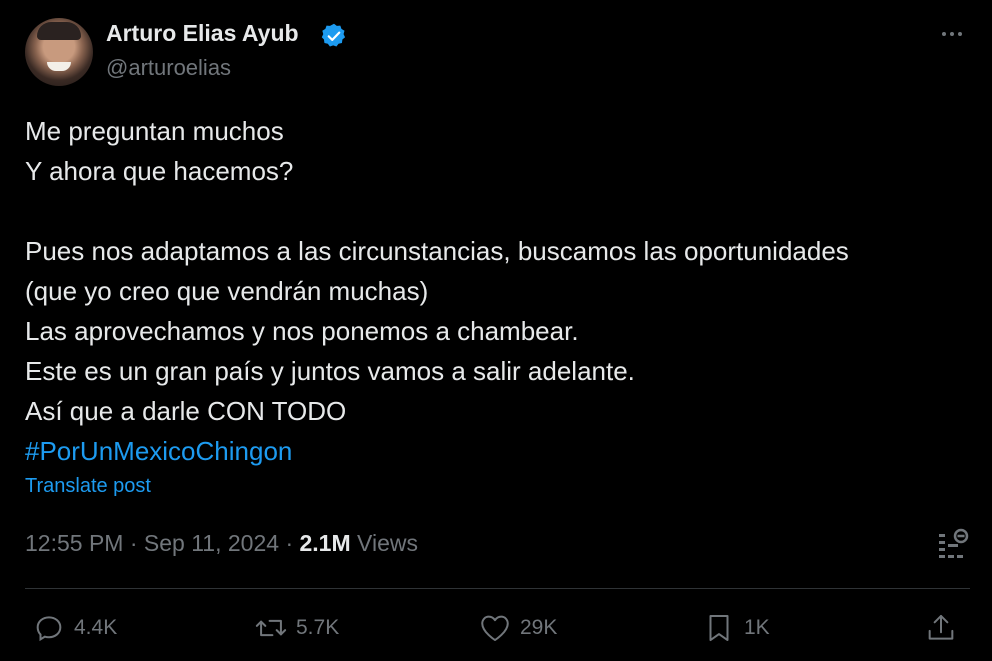 This screenshot has height=661, width=992. What do you see at coordinates (96, 627) in the screenshot?
I see `reply-count: 4.4K` at bounding box center [96, 627].